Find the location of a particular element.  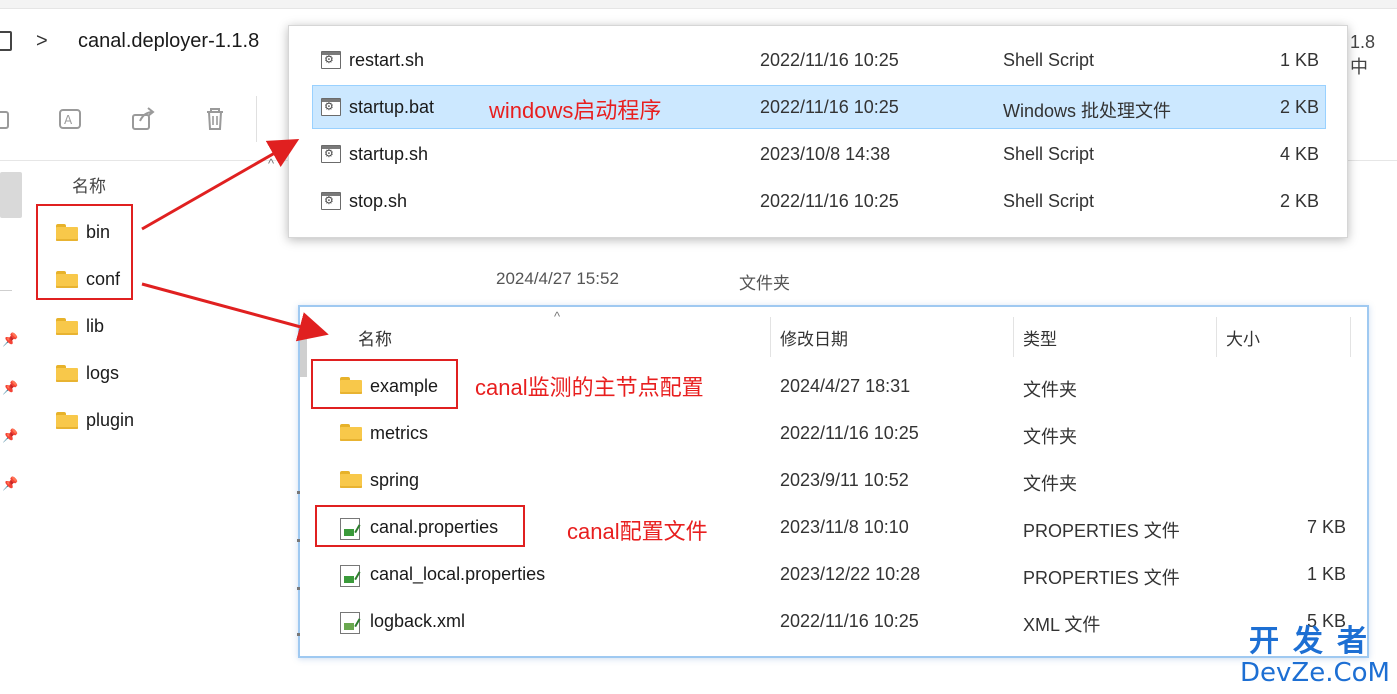

arrow-to-bin-popup is located at coordinates (220, 185).